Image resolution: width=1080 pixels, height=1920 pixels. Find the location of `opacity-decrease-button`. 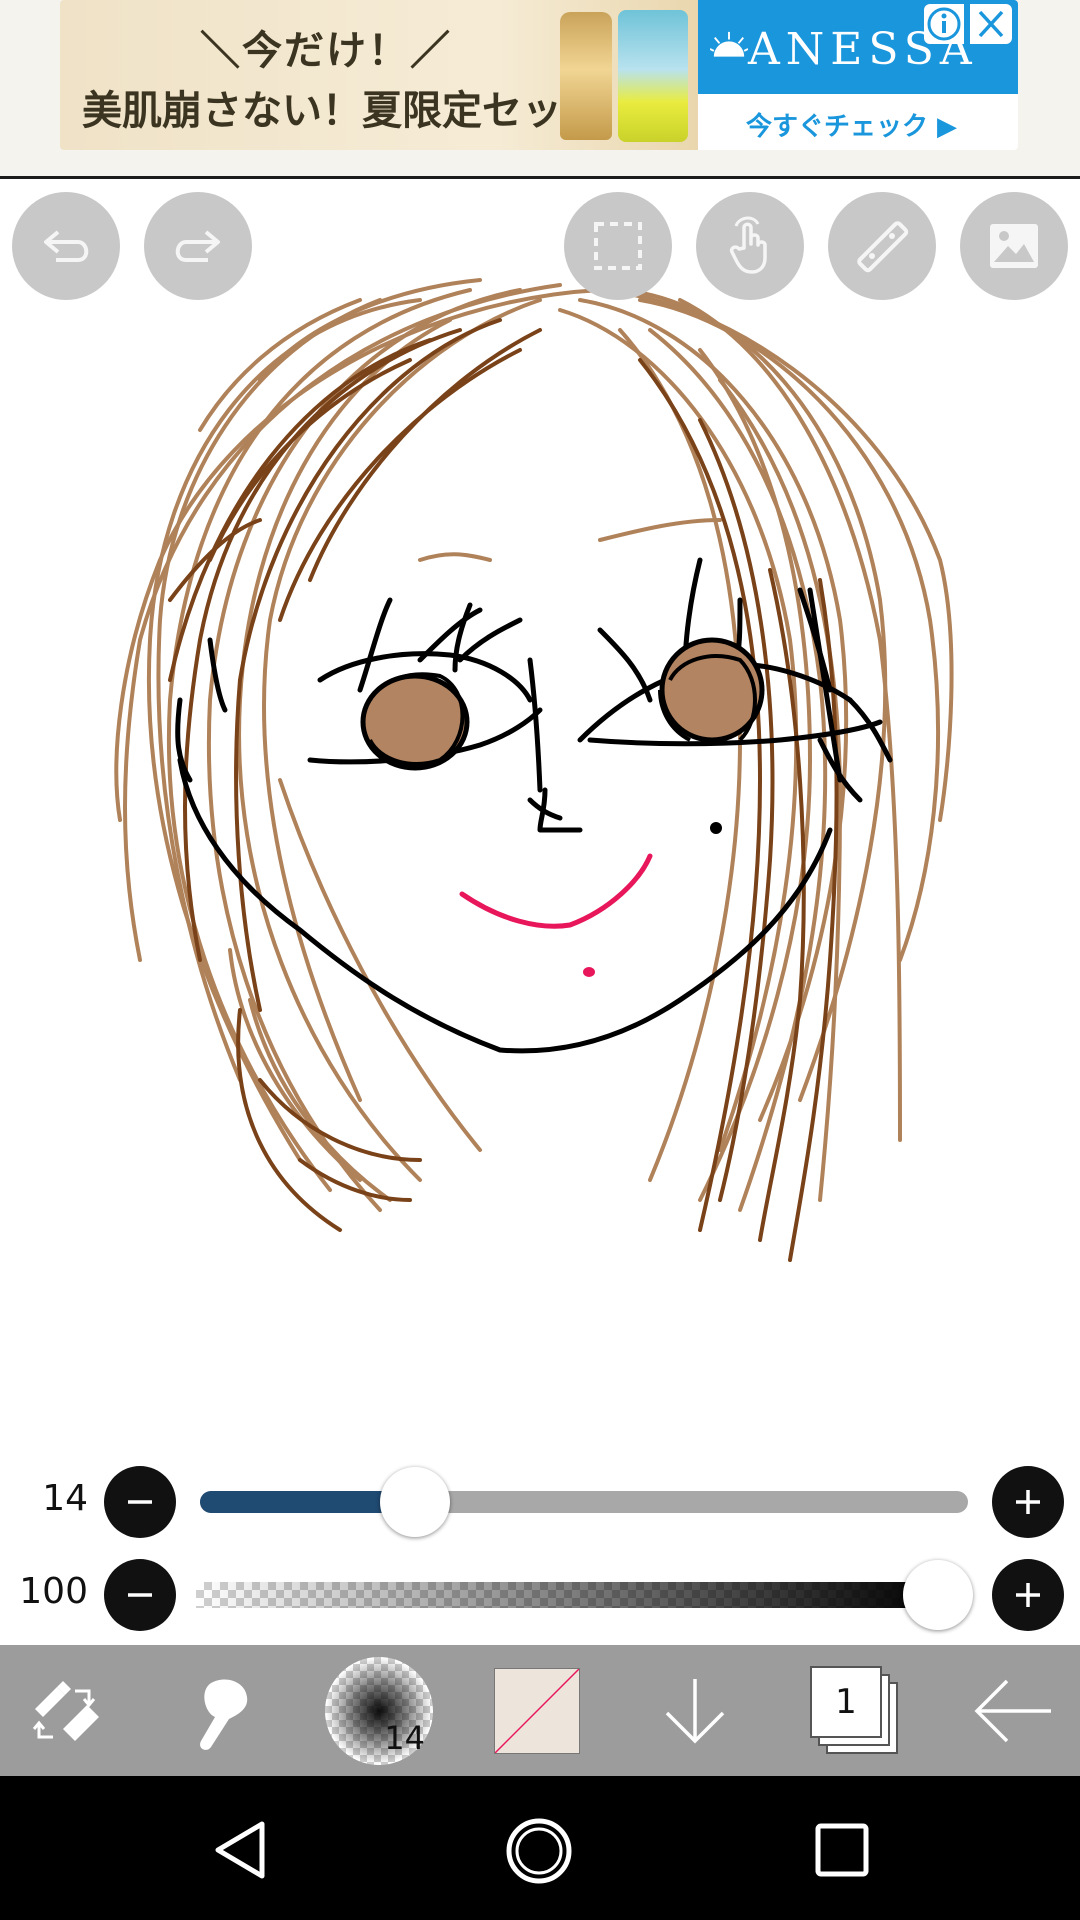

opacity-decrease-button is located at coordinates (140, 1595).